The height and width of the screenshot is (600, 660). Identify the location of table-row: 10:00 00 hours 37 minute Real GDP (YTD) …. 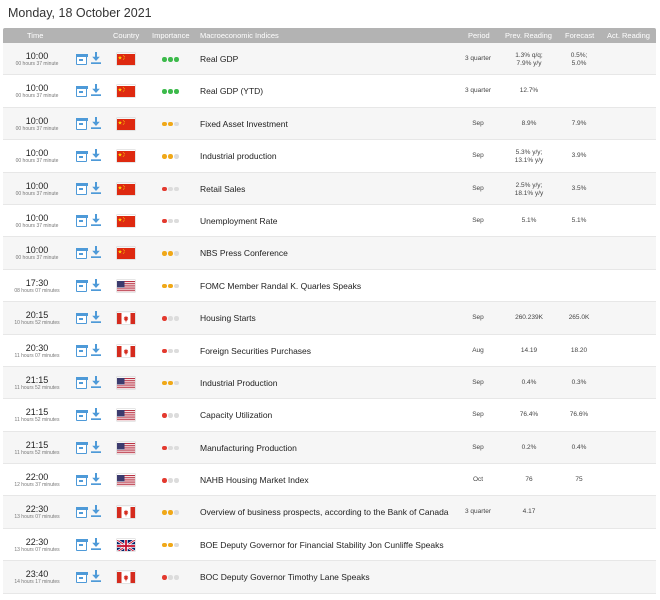
(329, 91).